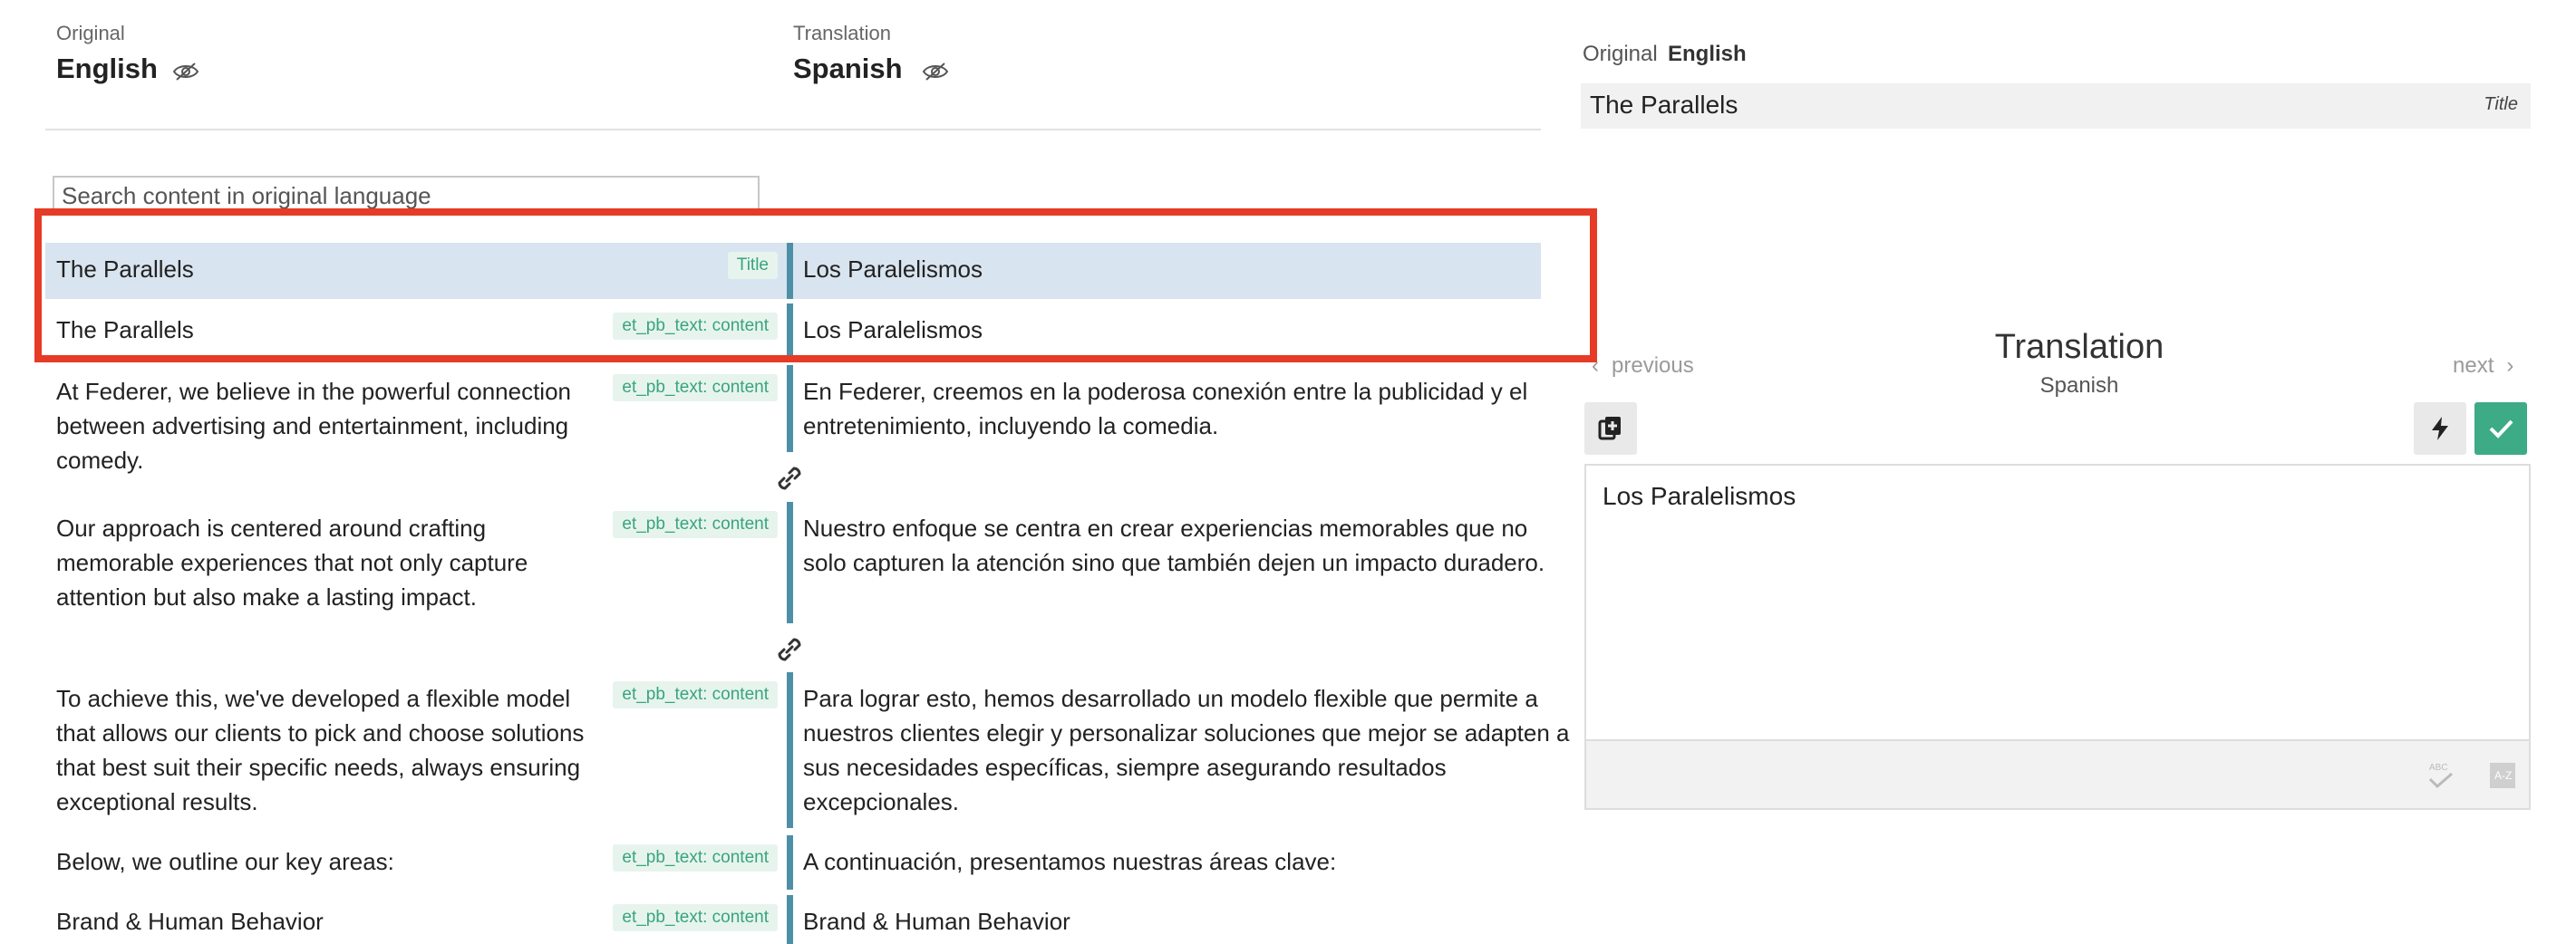 The width and height of the screenshot is (2576, 944). What do you see at coordinates (2079, 386) in the screenshot?
I see `panel-translation-language: Spanish` at bounding box center [2079, 386].